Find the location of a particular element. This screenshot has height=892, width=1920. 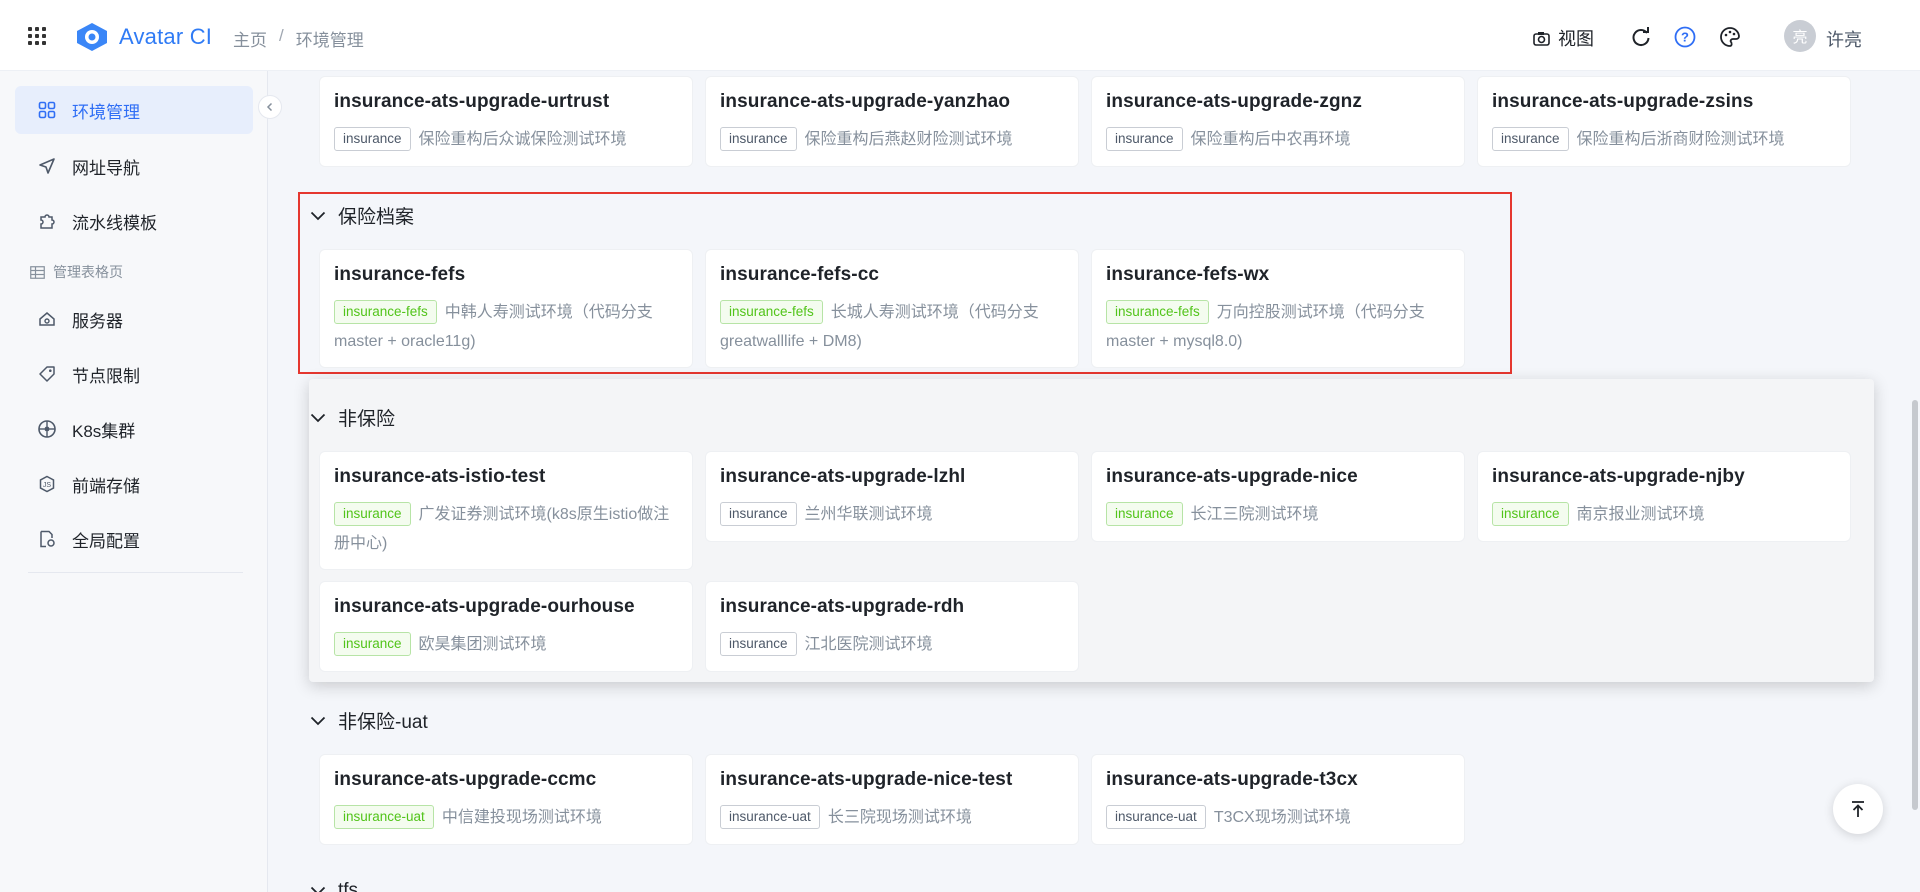

env-description: 中信建投现场测试环境 is located at coordinates (521, 817).